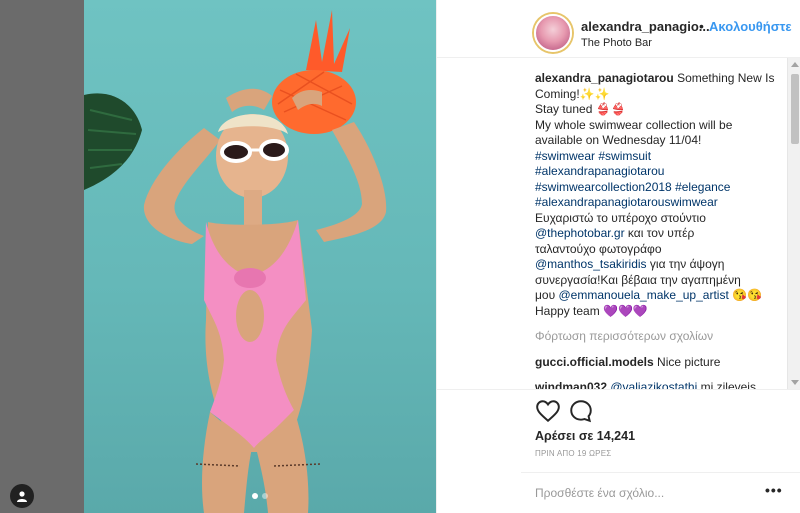 The width and height of the screenshot is (800, 513). What do you see at coordinates (314, 72) in the screenshot?
I see `pineapple` at bounding box center [314, 72].